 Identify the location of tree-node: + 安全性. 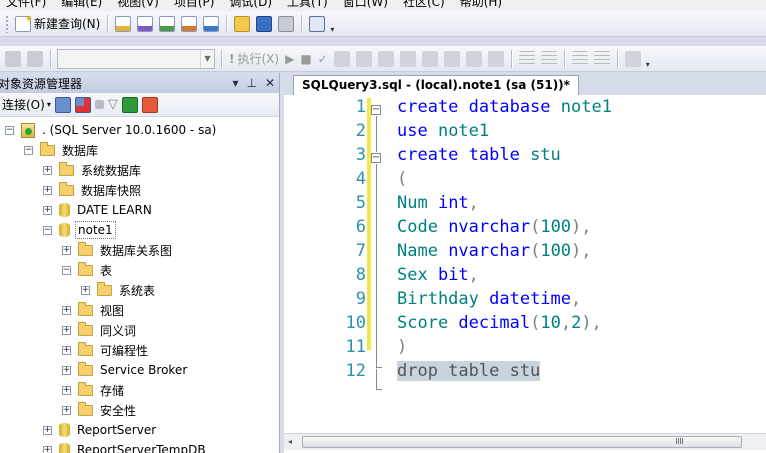
(139, 410).